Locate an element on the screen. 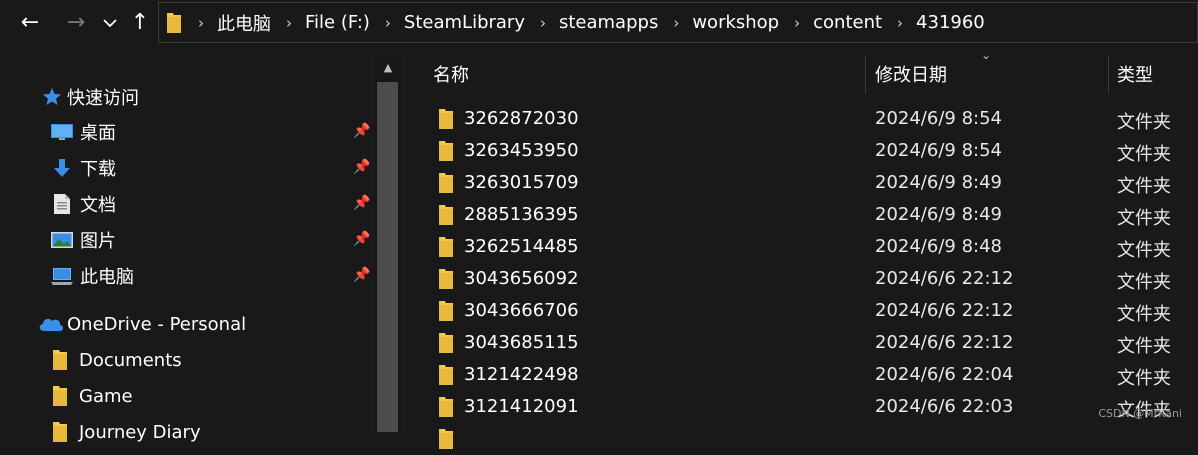 The height and width of the screenshot is (455, 1198). sidebar-item-pictures: 图片 📌 is located at coordinates (187, 240).